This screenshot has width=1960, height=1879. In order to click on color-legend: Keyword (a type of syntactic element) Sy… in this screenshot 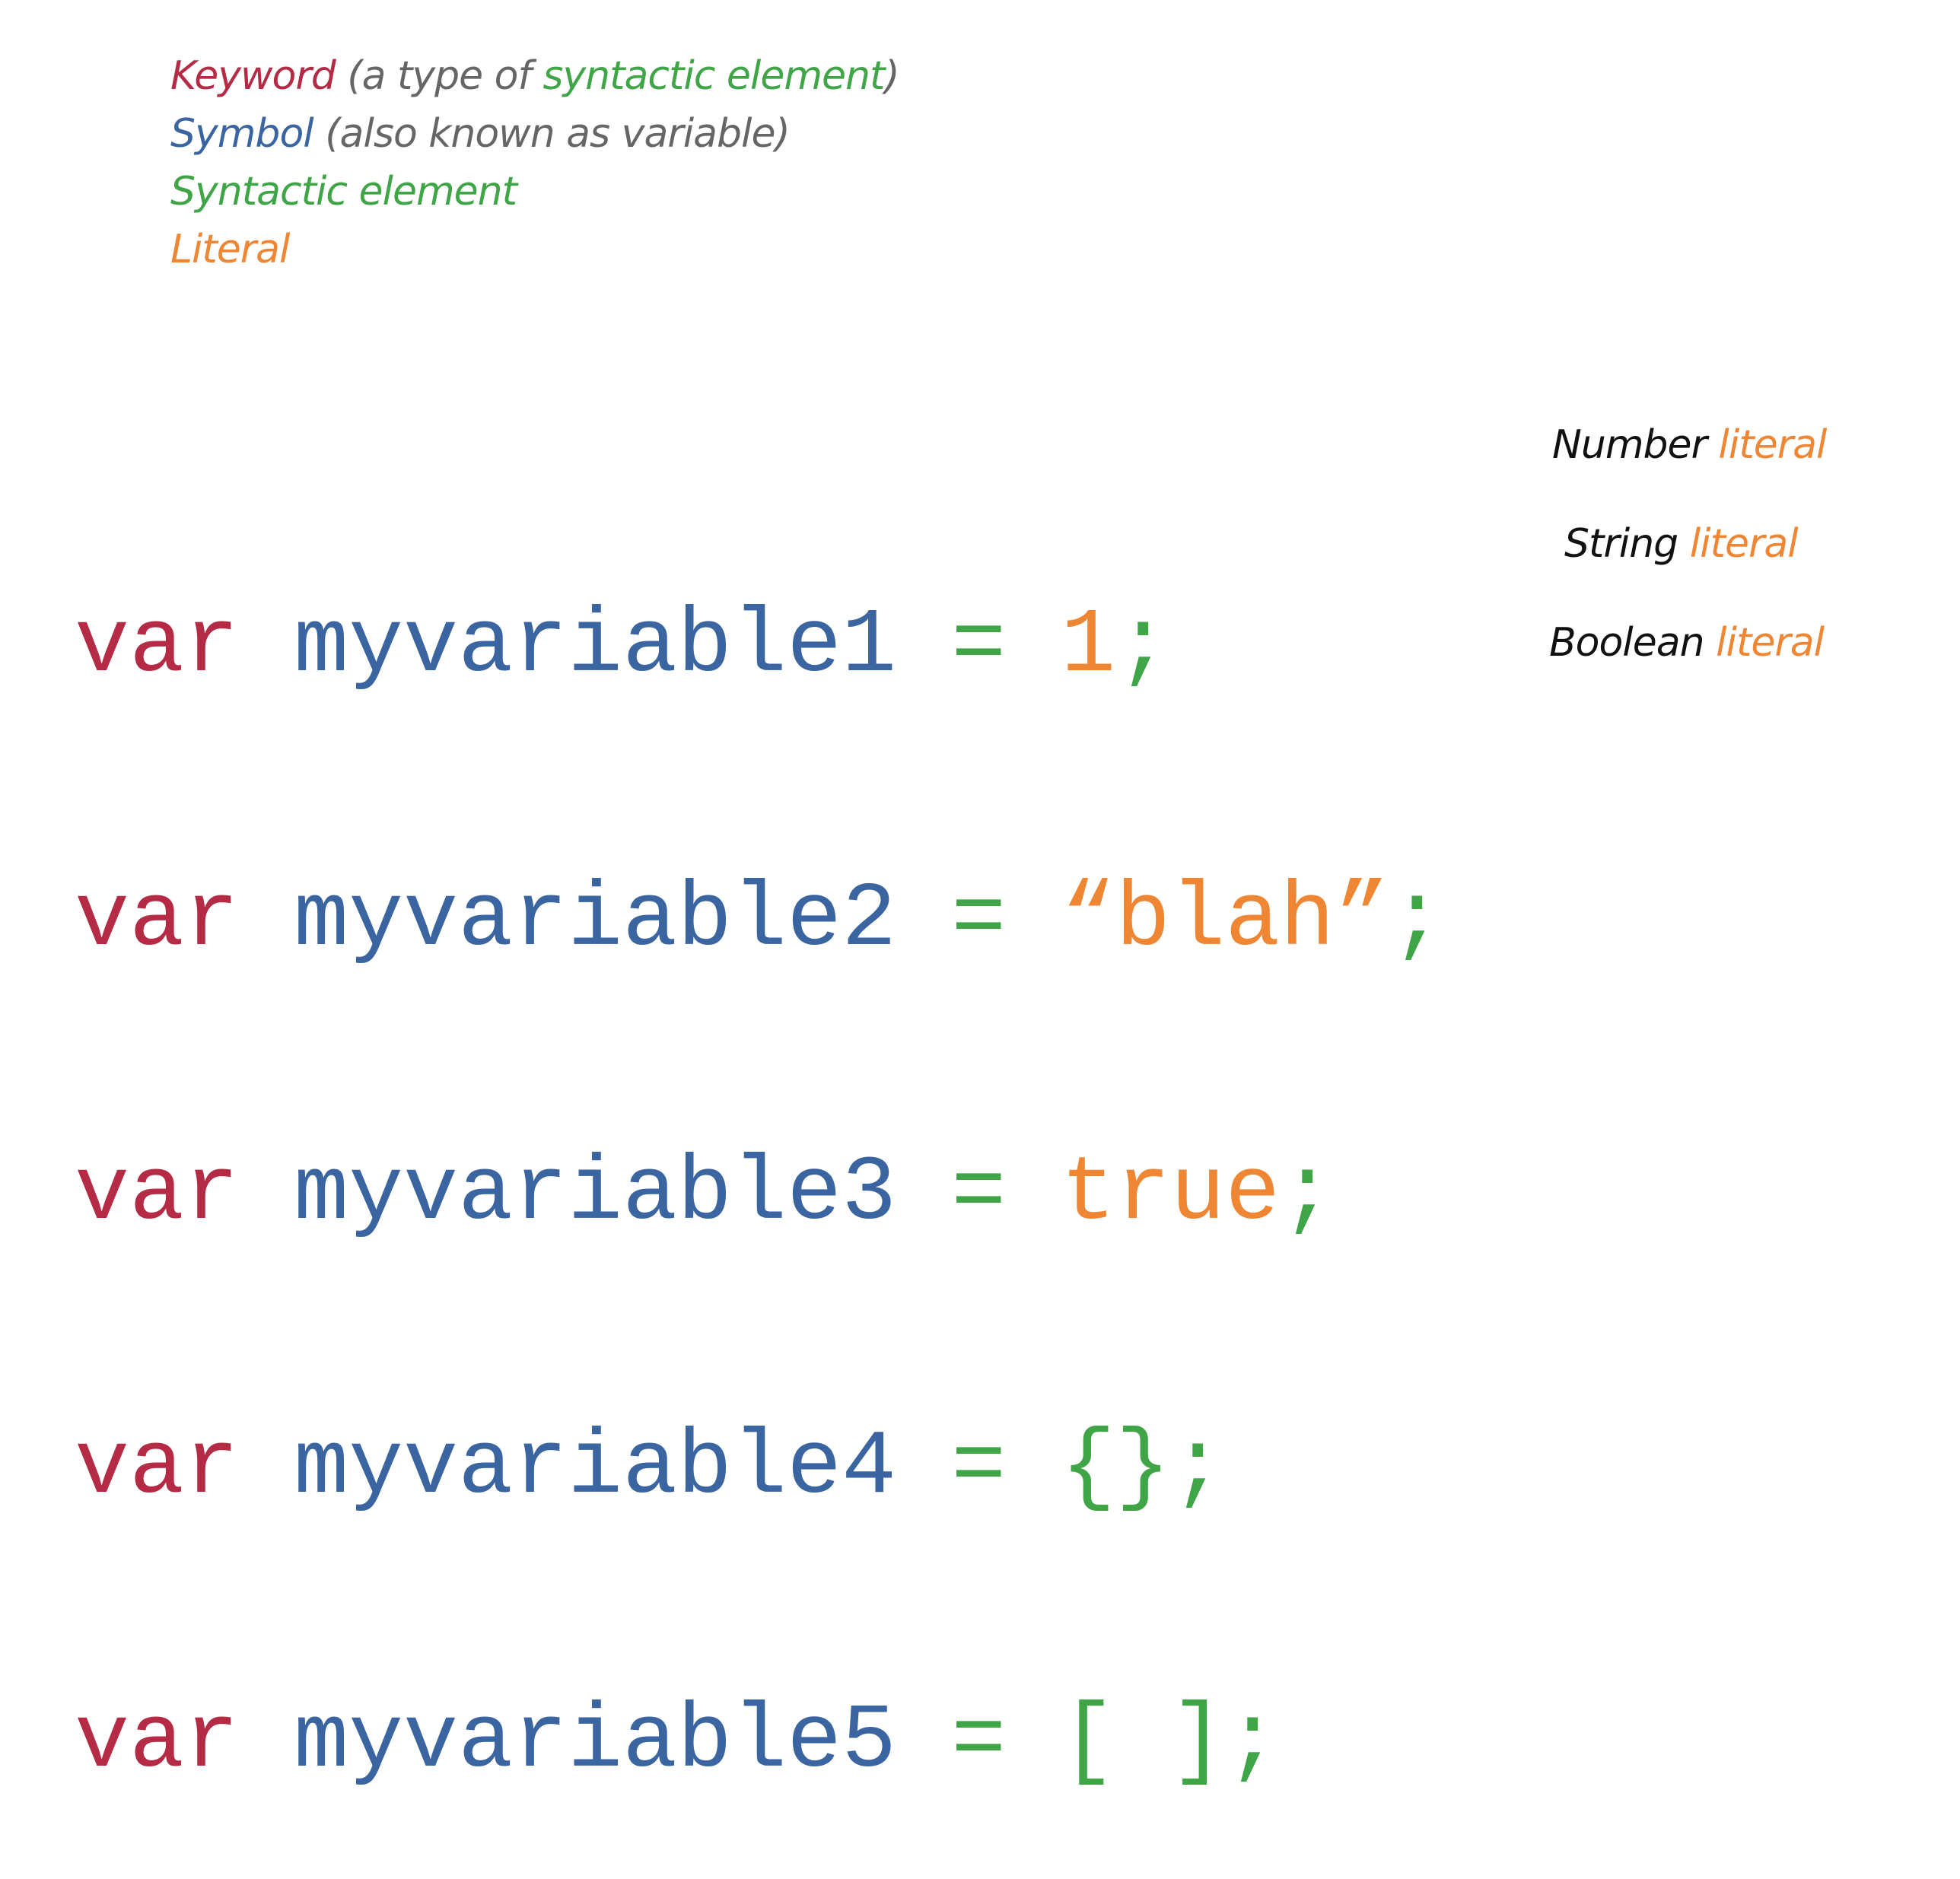, I will do `click(535, 162)`.